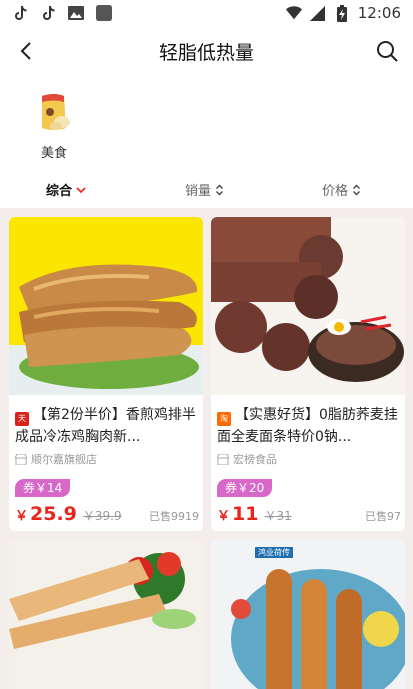  I want to click on tmall-badge-icon: 天, so click(22, 419).